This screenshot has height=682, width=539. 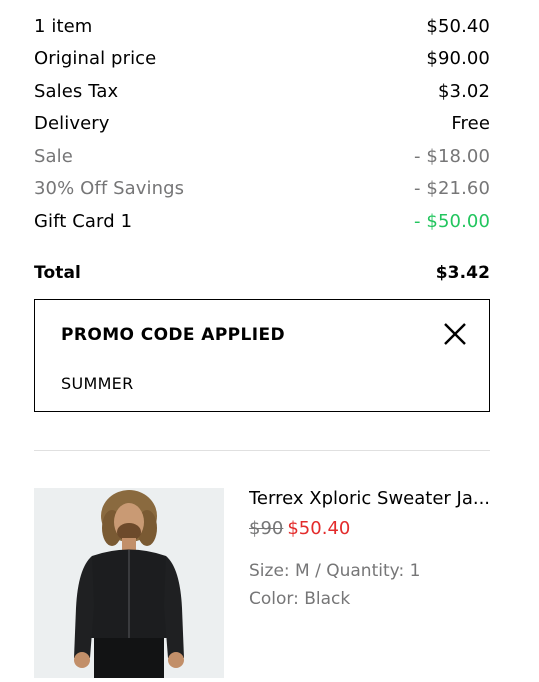 I want to click on size-quantity: Size: M / Quantity: 1, so click(x=335, y=571).